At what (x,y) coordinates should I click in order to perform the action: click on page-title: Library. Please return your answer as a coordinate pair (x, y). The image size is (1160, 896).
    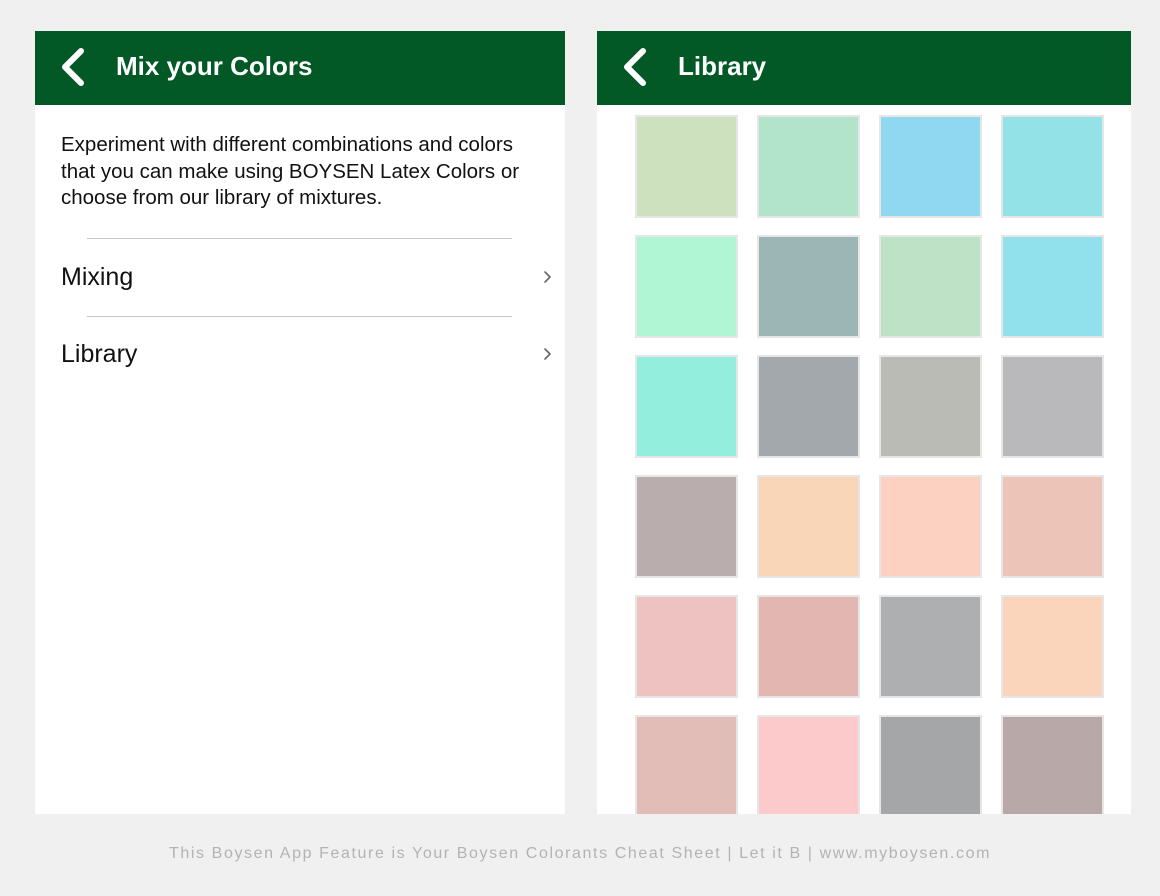
    Looking at the image, I should click on (722, 66).